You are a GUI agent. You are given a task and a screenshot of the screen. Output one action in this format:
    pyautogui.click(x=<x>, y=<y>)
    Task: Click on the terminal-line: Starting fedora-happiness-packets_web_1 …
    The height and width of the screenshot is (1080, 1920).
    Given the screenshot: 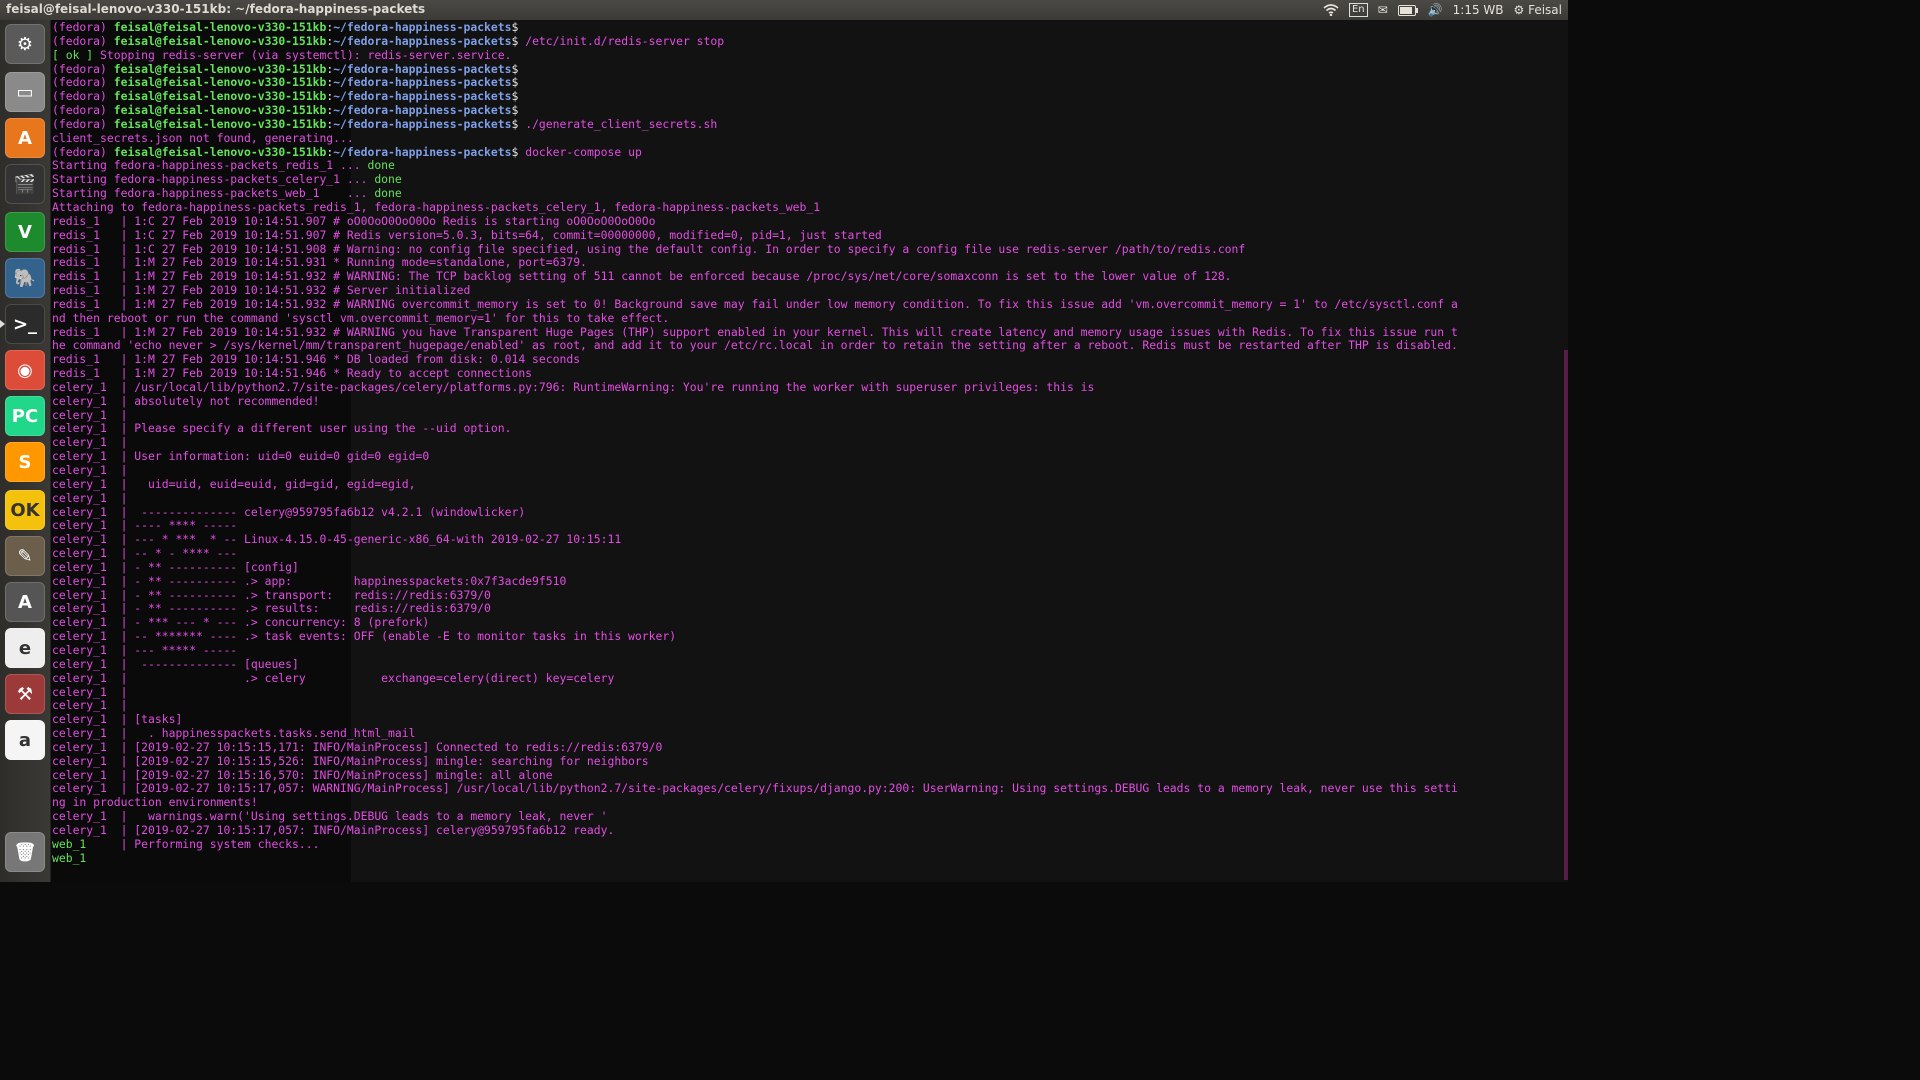 What is the action you would take?
    pyautogui.click(x=807, y=194)
    